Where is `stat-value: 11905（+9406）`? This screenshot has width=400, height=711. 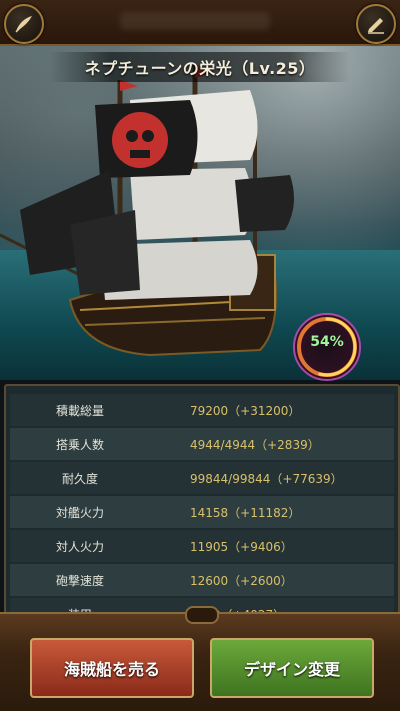
stat-value: 11905（+9406） is located at coordinates (241, 546).